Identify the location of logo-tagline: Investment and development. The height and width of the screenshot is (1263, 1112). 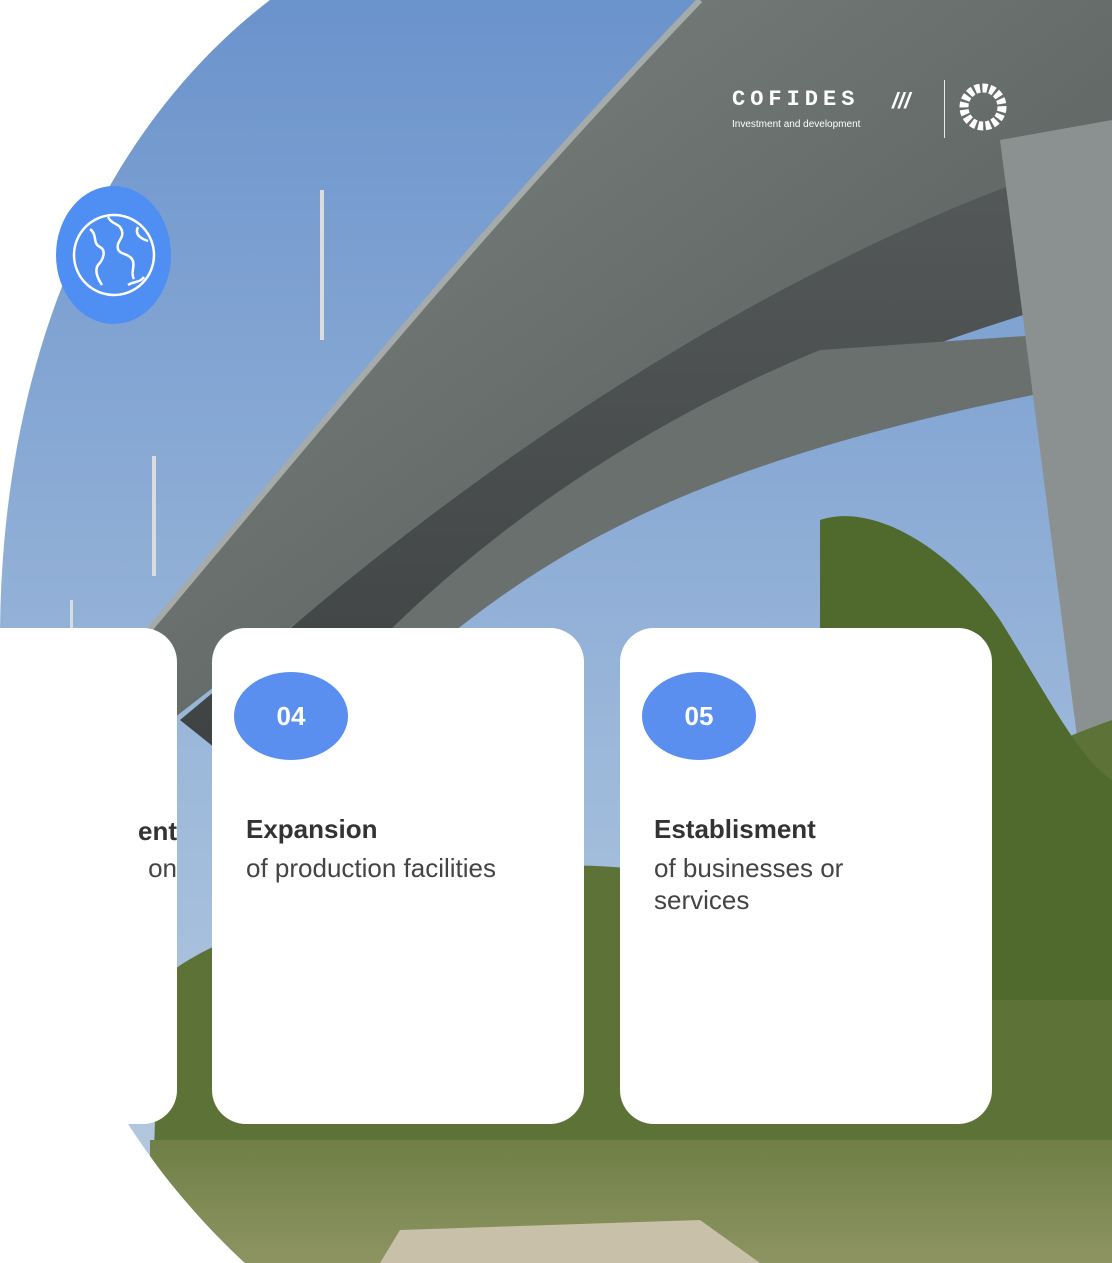
(796, 124).